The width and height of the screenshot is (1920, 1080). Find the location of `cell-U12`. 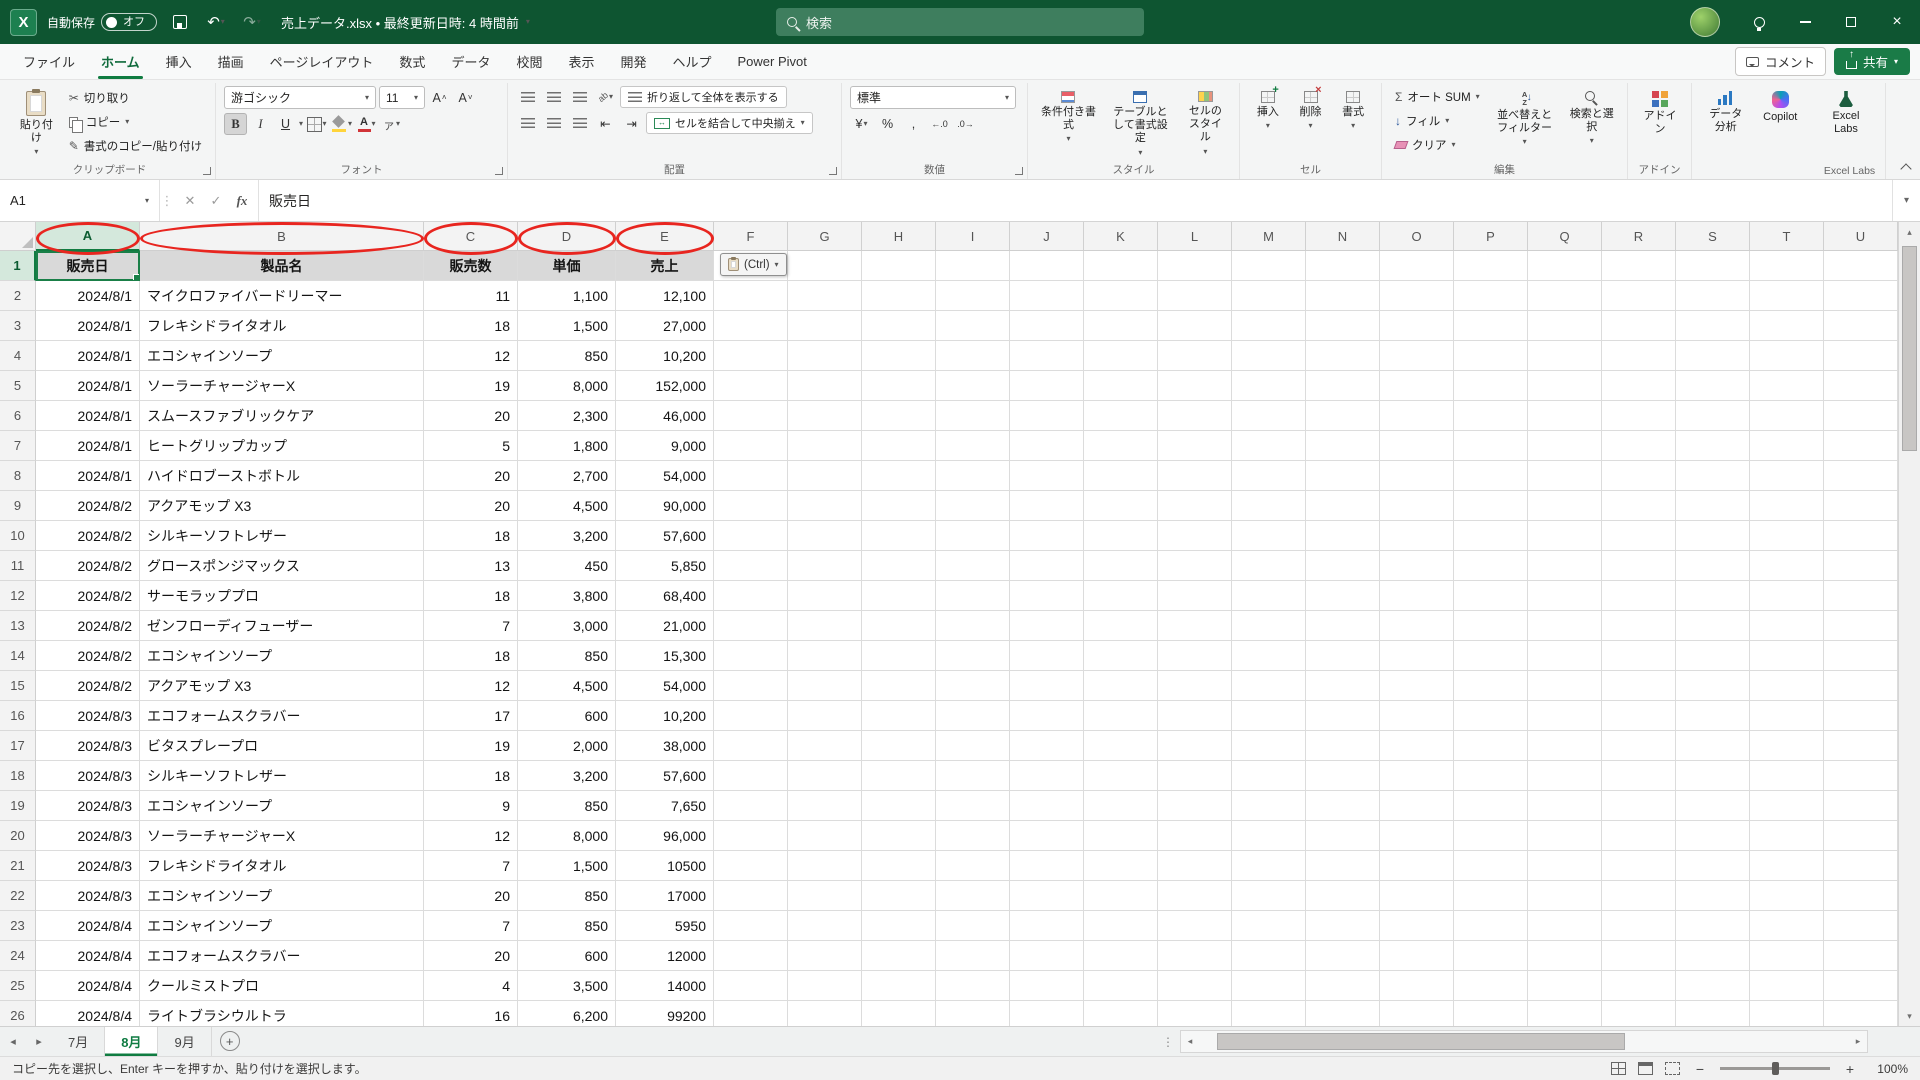

cell-U12 is located at coordinates (1861, 596).